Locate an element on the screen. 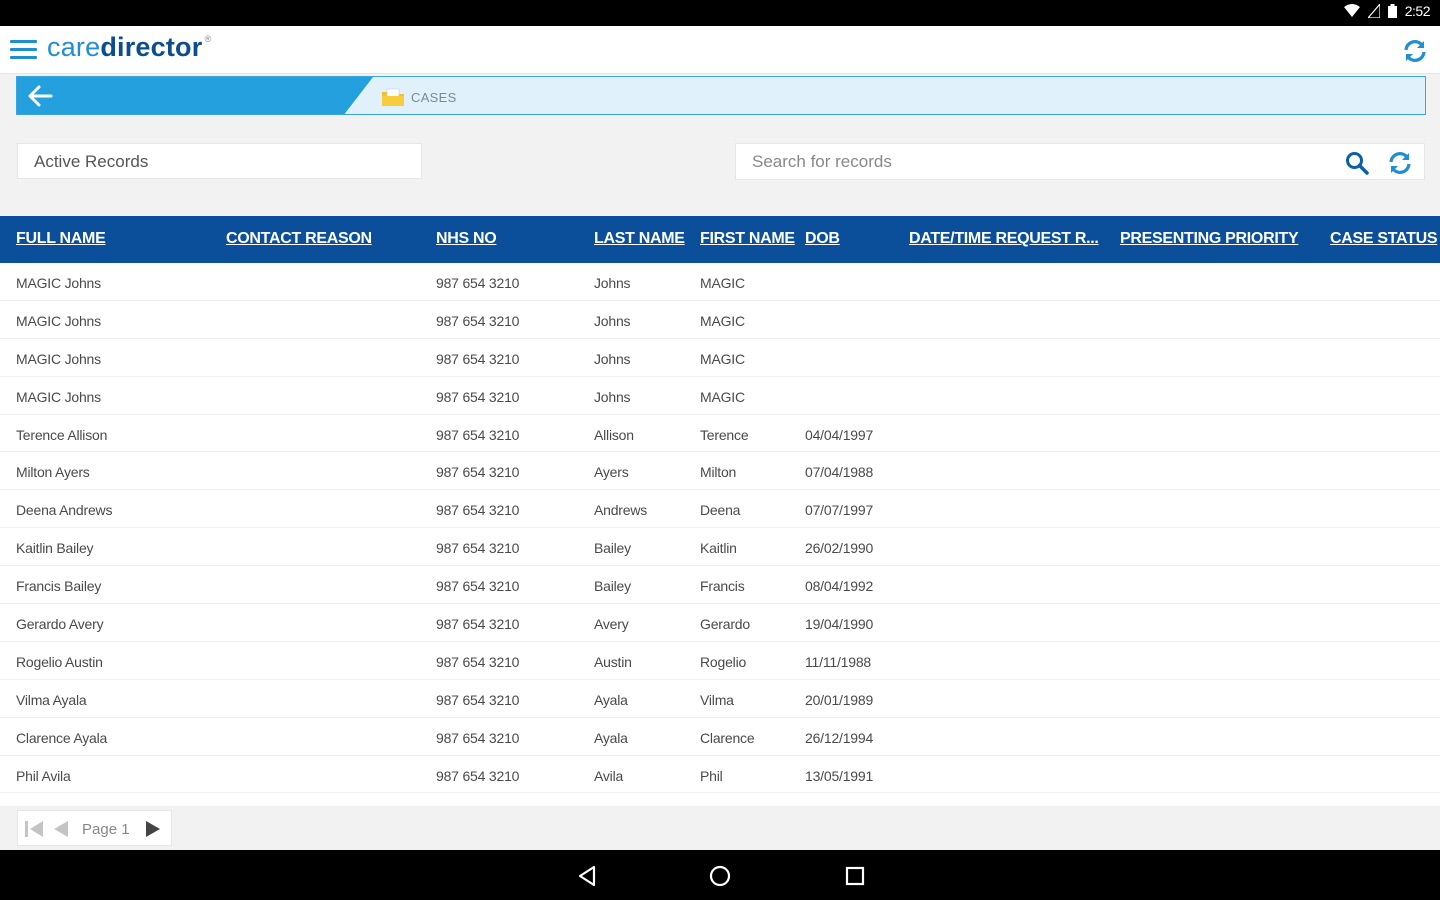 The image size is (1440, 900). col-first-name-cell: Vilma is located at coordinates (717, 699).